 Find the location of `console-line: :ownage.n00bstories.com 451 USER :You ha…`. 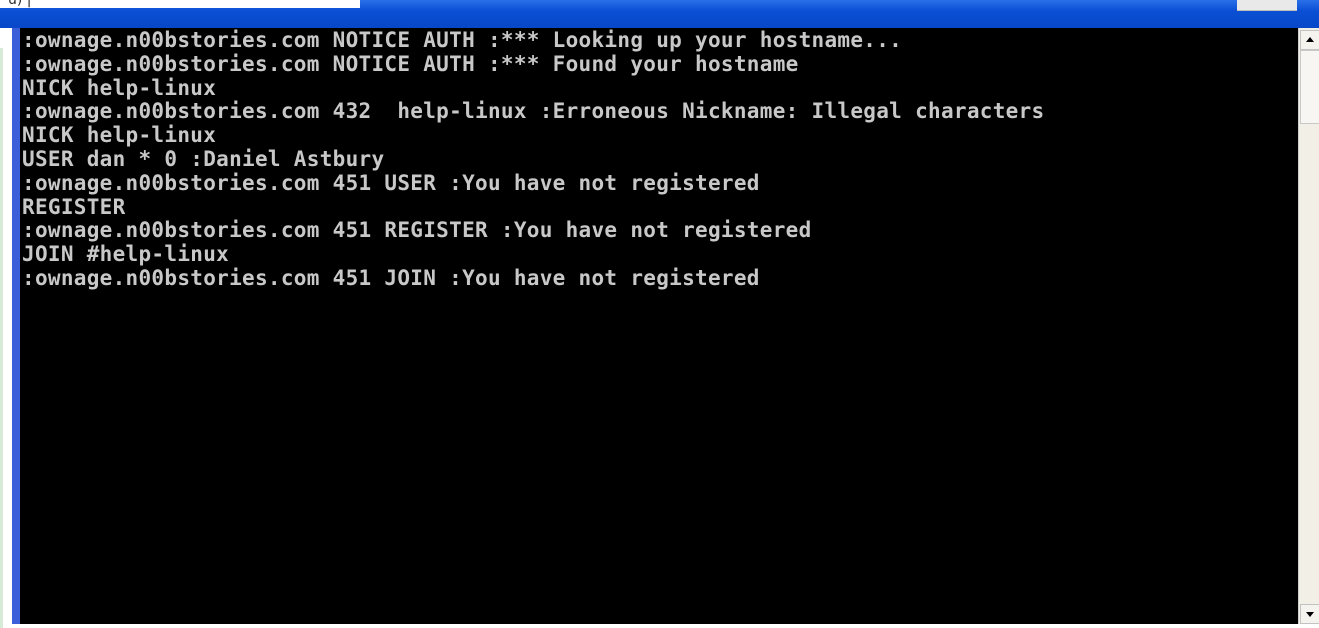

console-line: :ownage.n00bstories.com 451 USER :You ha… is located at coordinates (391, 183).